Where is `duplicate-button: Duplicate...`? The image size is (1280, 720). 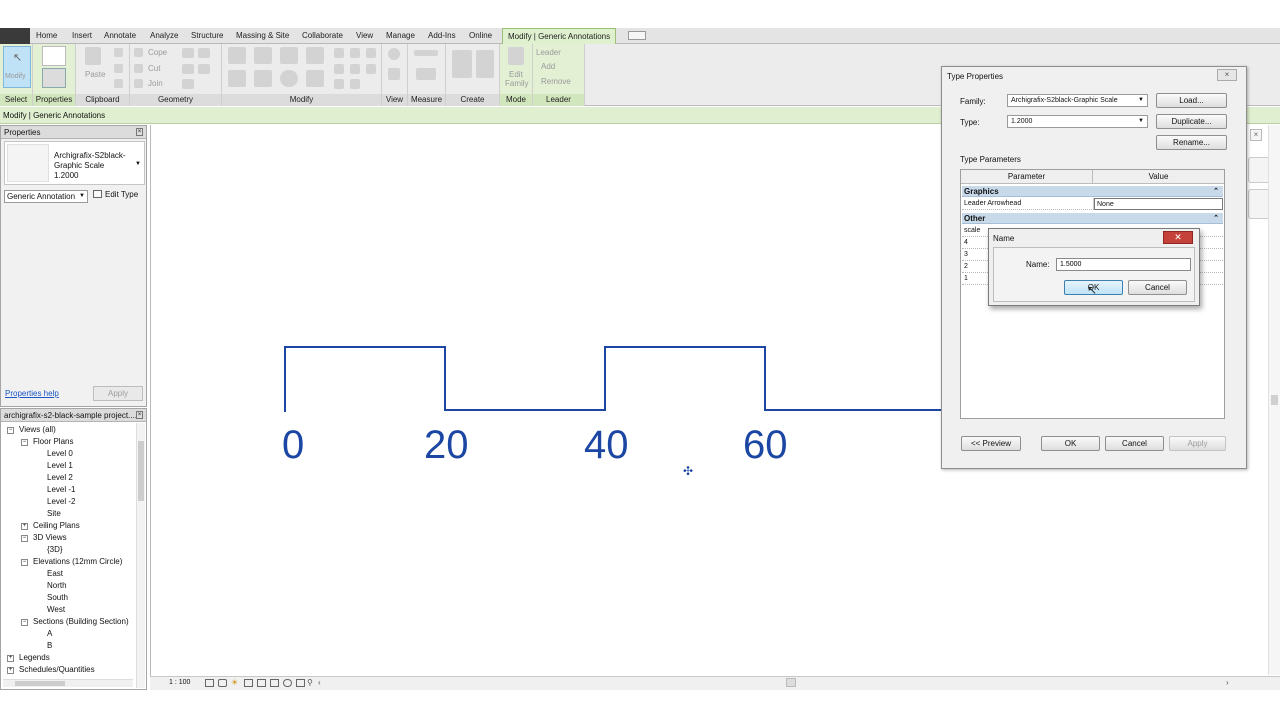
duplicate-button: Duplicate... is located at coordinates (1191, 121).